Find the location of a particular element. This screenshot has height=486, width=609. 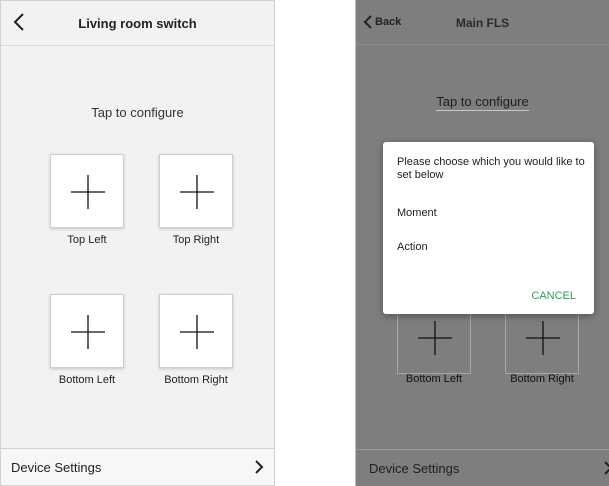

cancel-button: CANCEL is located at coordinates (553, 296).